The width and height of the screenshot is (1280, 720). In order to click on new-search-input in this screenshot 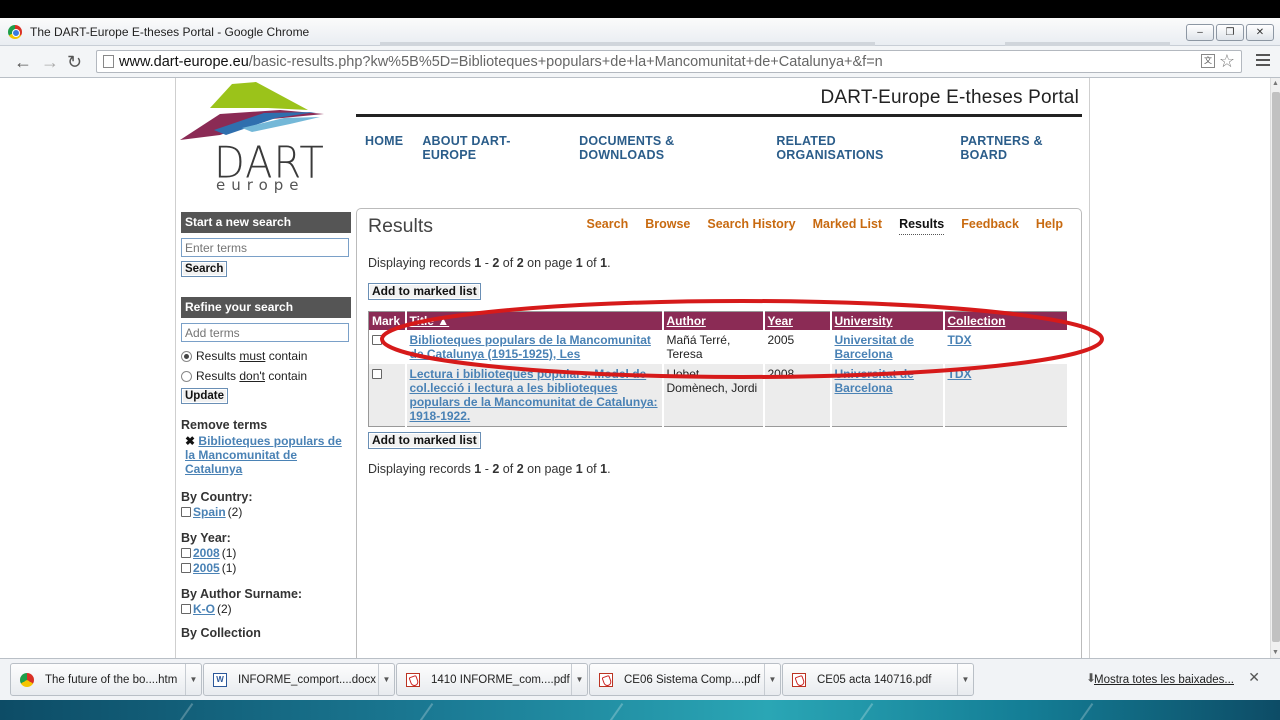, I will do `click(265, 247)`.